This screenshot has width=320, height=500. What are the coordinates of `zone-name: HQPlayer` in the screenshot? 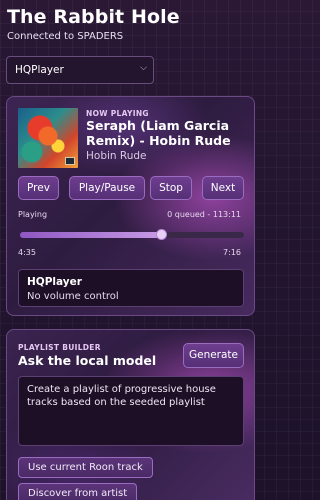 It's located at (54, 282).